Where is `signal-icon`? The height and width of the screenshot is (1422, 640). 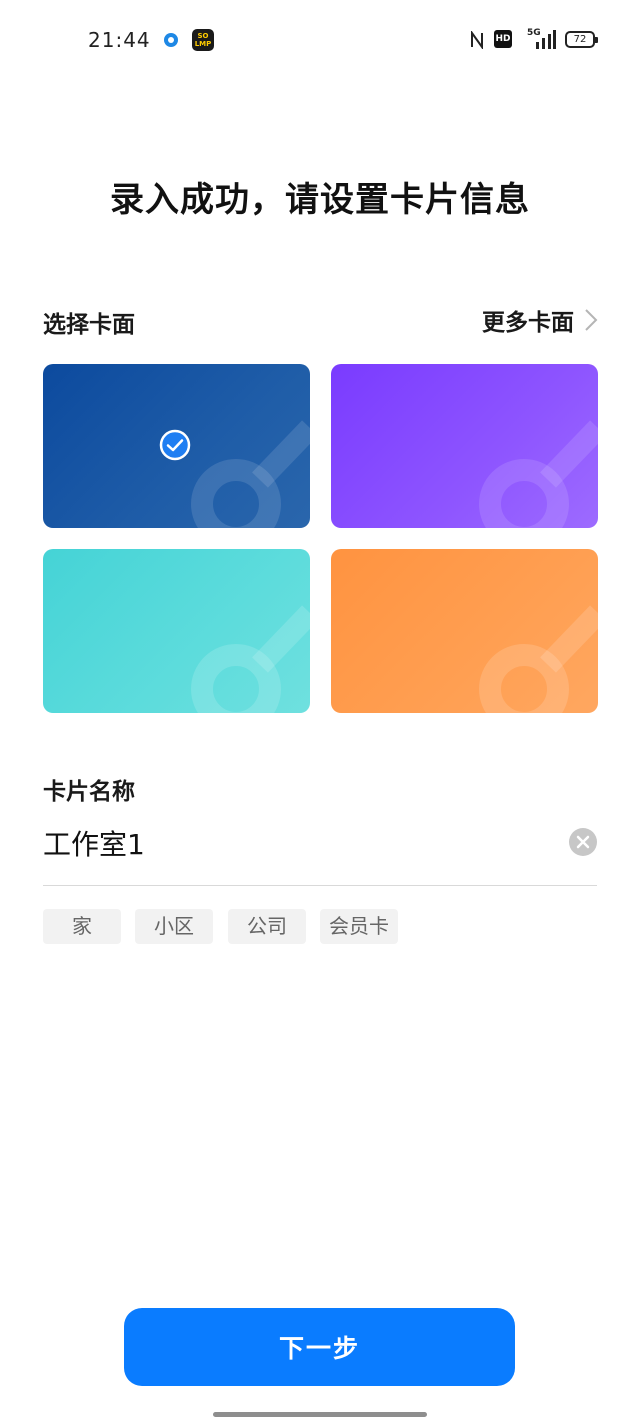
signal-icon is located at coordinates (546, 39).